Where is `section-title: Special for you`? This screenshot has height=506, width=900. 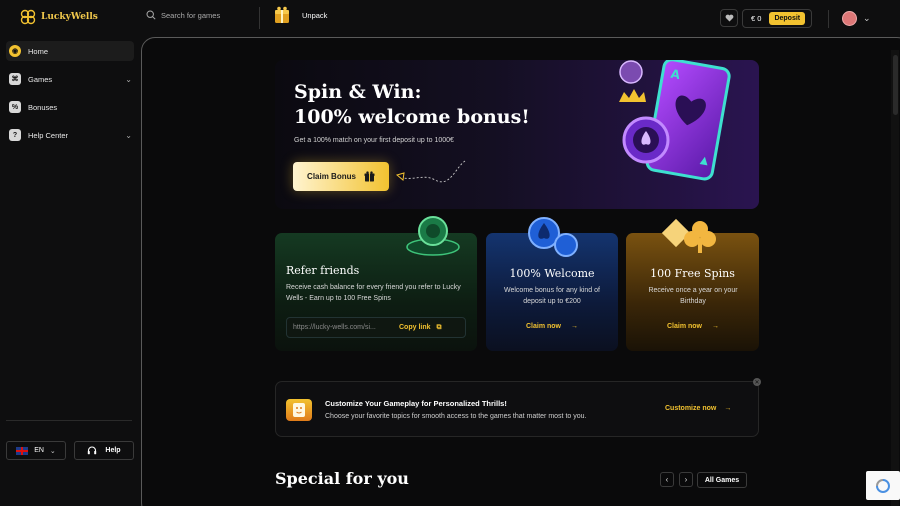
section-title: Special for you is located at coordinates (342, 478).